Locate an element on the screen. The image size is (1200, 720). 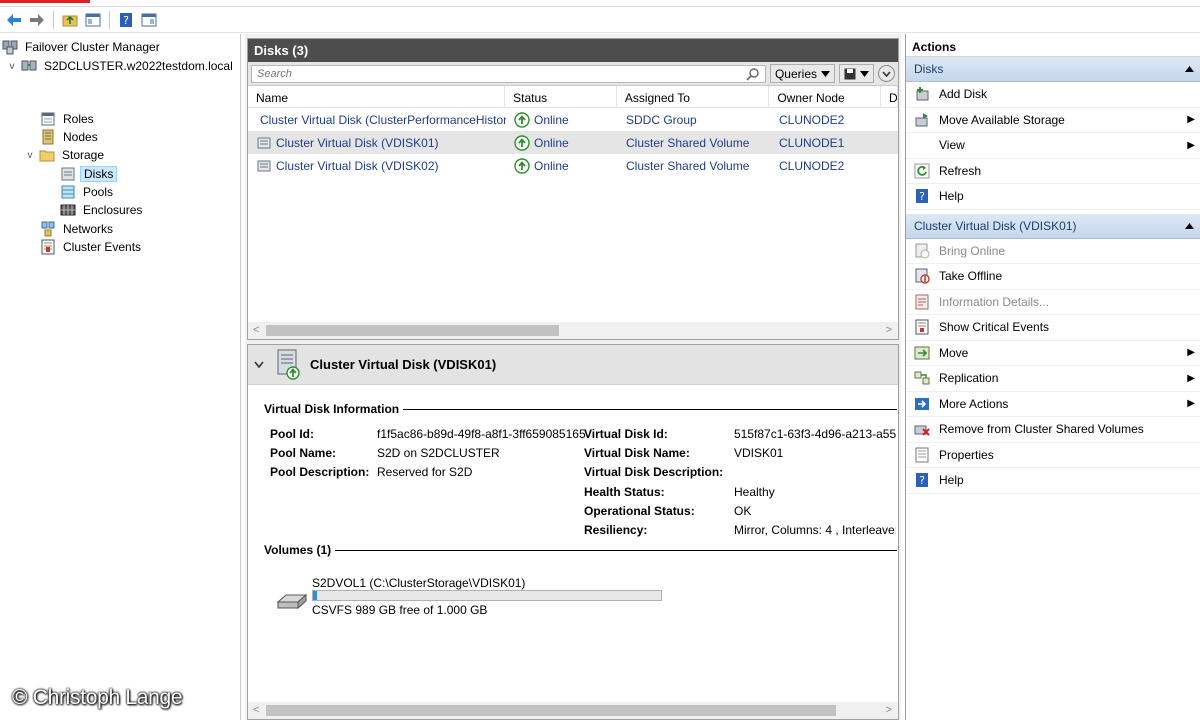
forward-button is located at coordinates (37, 20).